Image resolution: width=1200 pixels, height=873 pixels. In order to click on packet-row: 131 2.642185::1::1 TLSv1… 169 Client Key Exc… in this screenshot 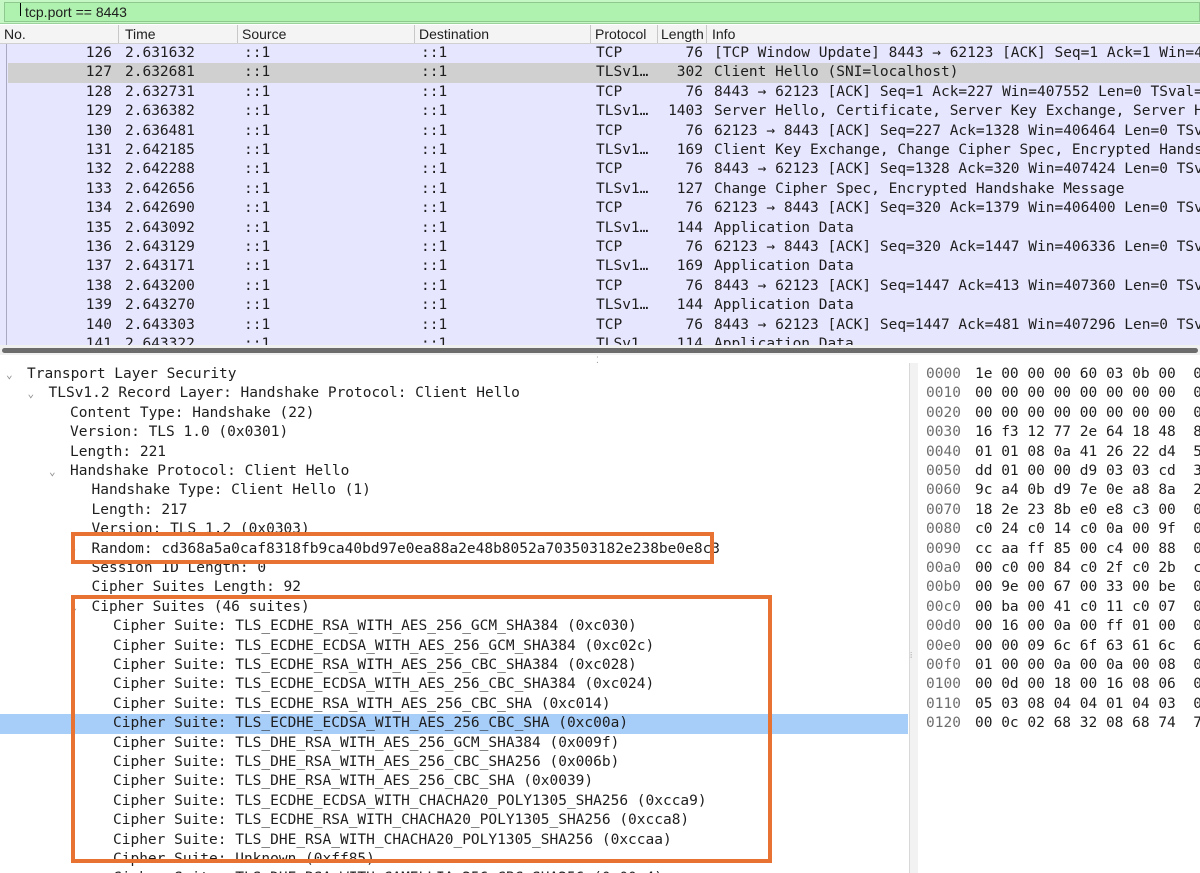, I will do `click(604, 150)`.